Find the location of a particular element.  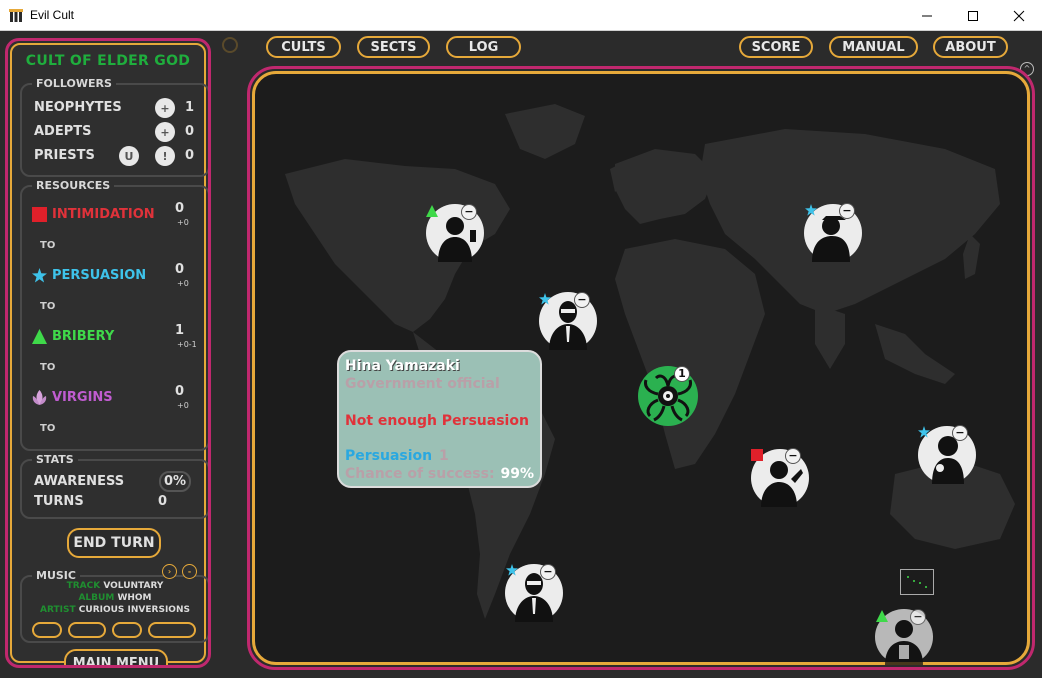

music-next-button: › is located at coordinates (169, 571).